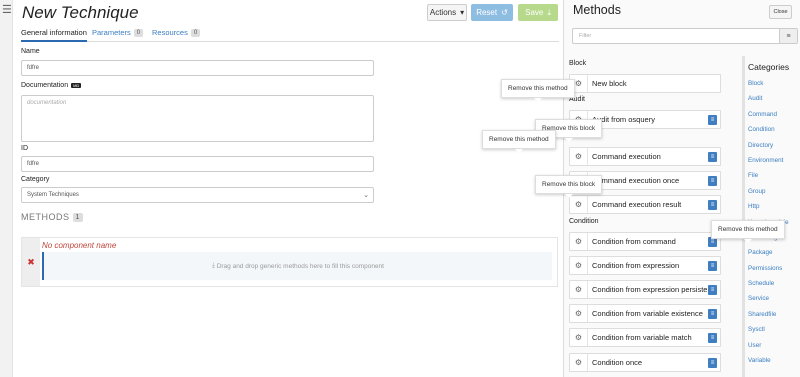 The height and width of the screenshot is (377, 800). I want to click on method-item: ⚙ Condition once ≡, so click(645, 362).